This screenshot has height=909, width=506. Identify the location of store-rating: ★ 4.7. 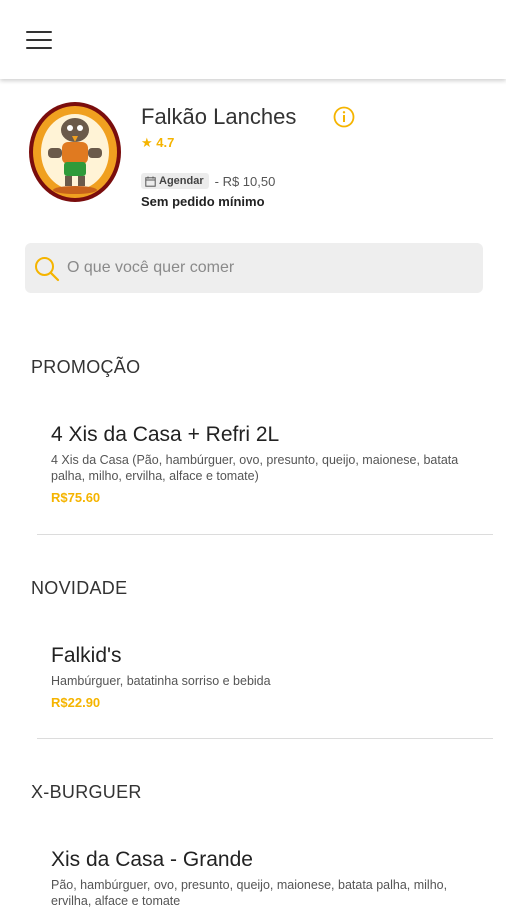
(157, 143).